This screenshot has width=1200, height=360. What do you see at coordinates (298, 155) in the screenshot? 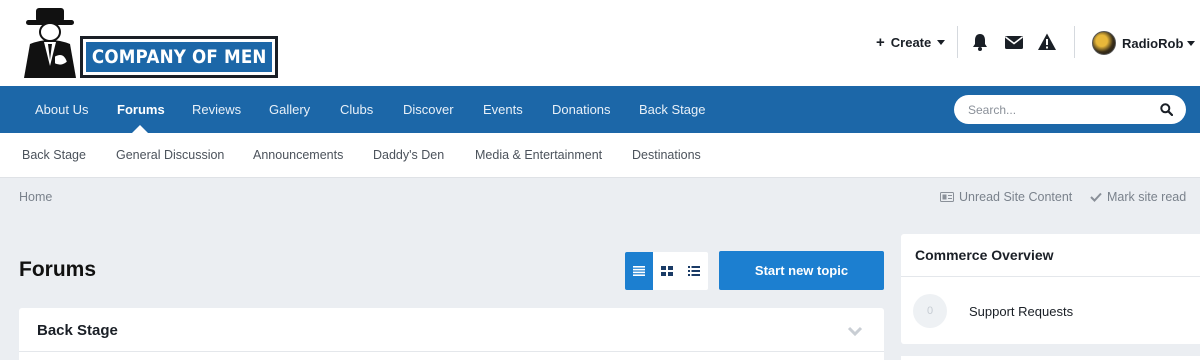
I see `subnav-item-announcements: Announcements` at bounding box center [298, 155].